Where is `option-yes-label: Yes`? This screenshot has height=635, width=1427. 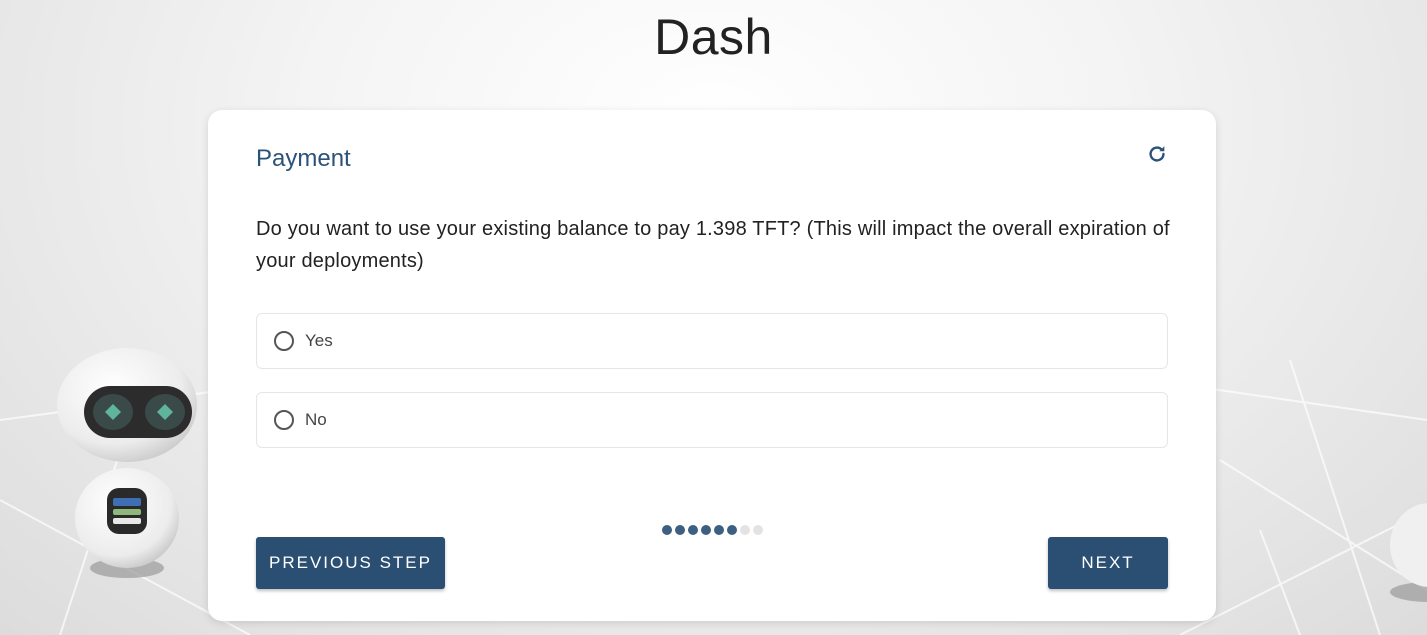 option-yes-label: Yes is located at coordinates (319, 340).